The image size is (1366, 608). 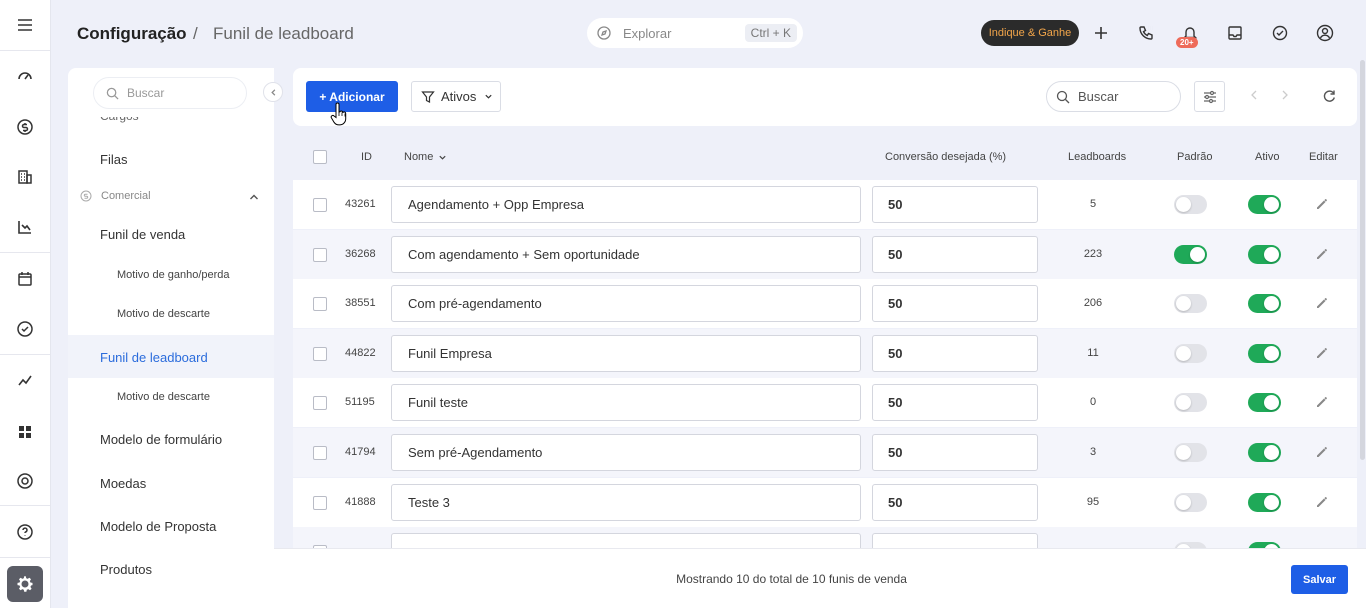 I want to click on check-circle-icon, so click(x=25, y=329).